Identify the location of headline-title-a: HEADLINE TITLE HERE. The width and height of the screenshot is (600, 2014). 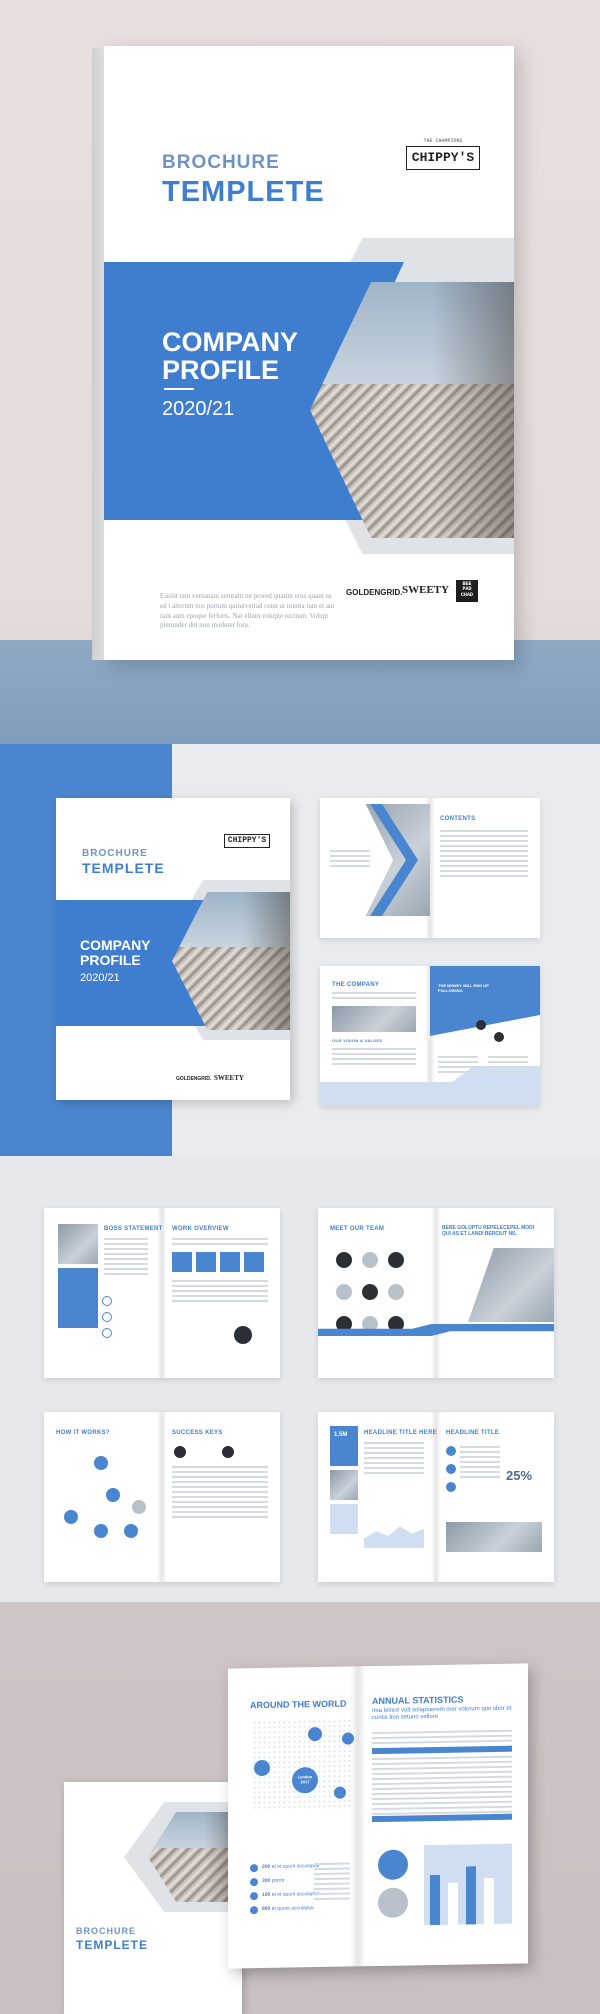
(401, 1433).